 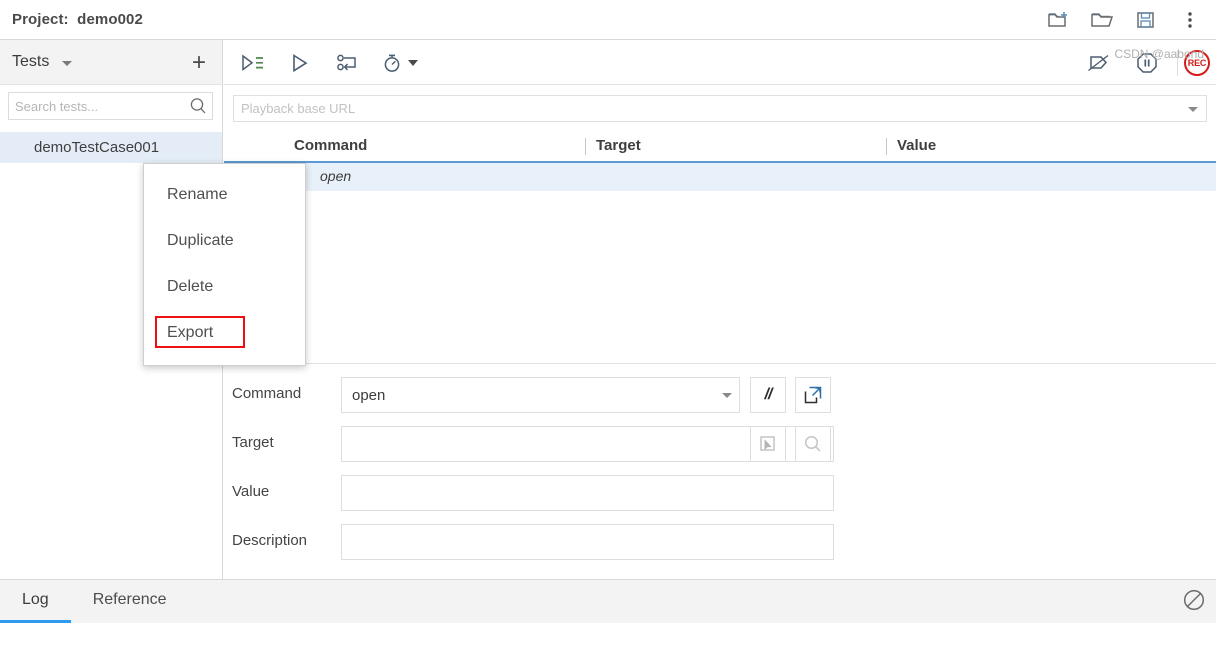 I want to click on context-menu-item-export: Export, so click(x=224, y=333).